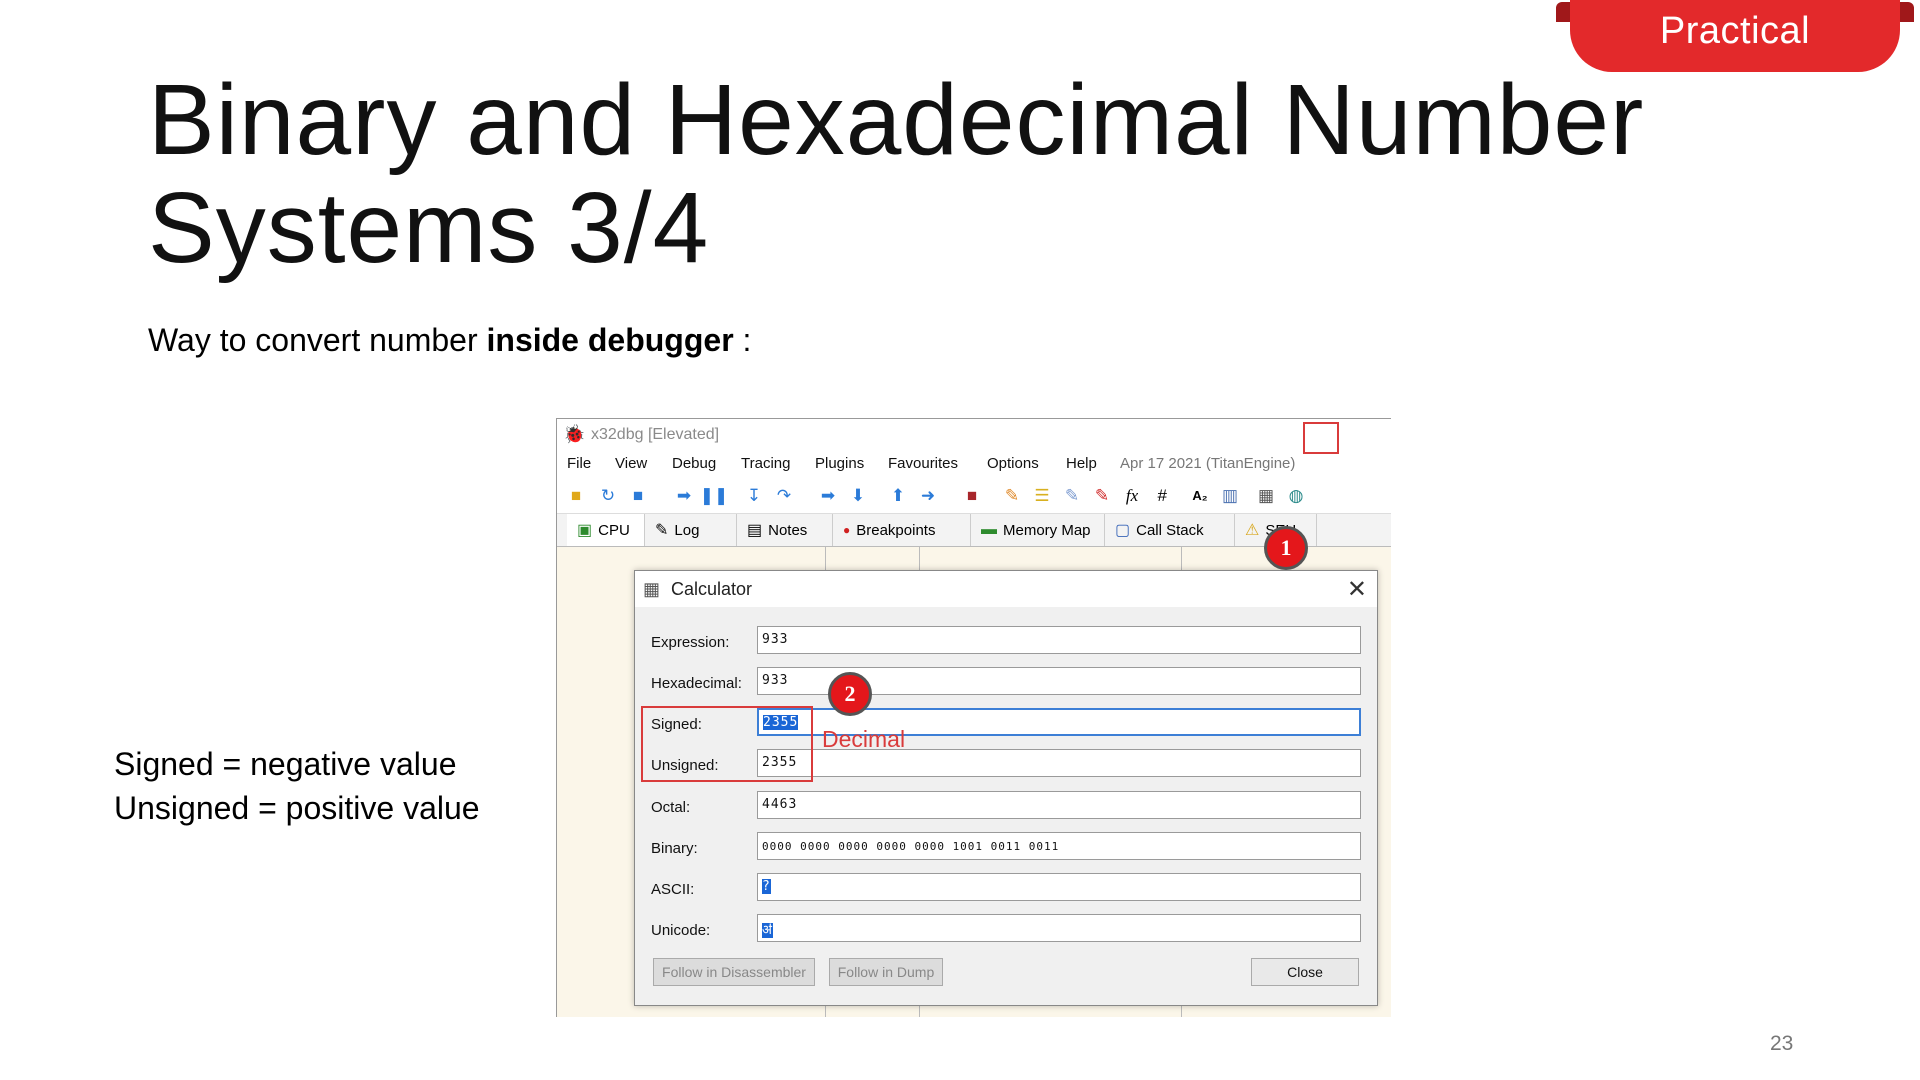  Describe the element at coordinates (886, 972) in the screenshot. I see `follow-in-dump-button: Follow in Dump` at that location.